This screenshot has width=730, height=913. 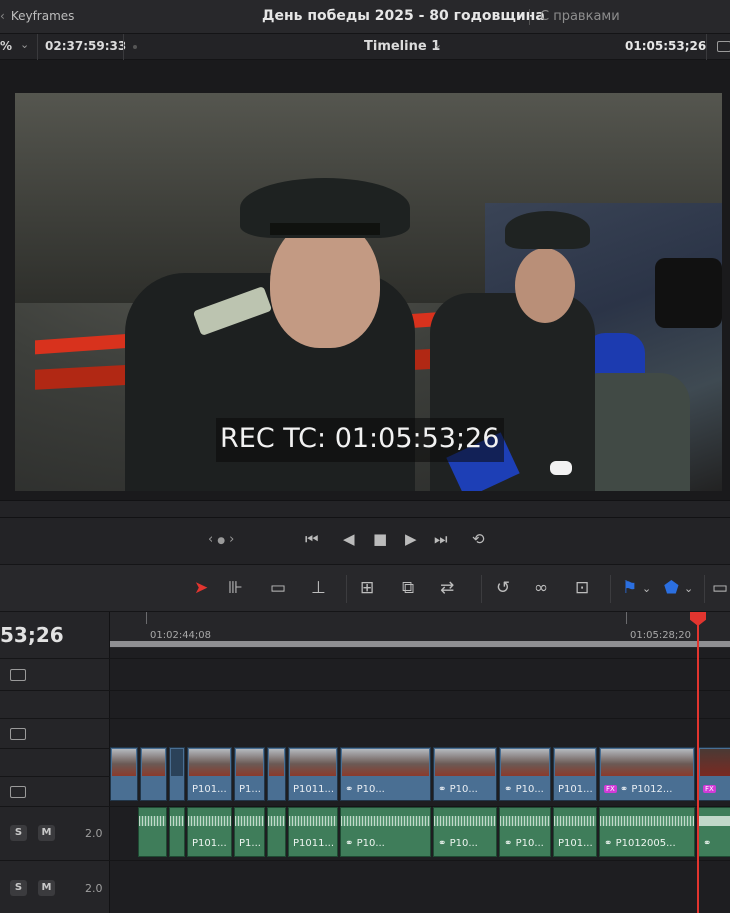 What do you see at coordinates (503, 588) in the screenshot?
I see `snapping-icon: ↺` at bounding box center [503, 588].